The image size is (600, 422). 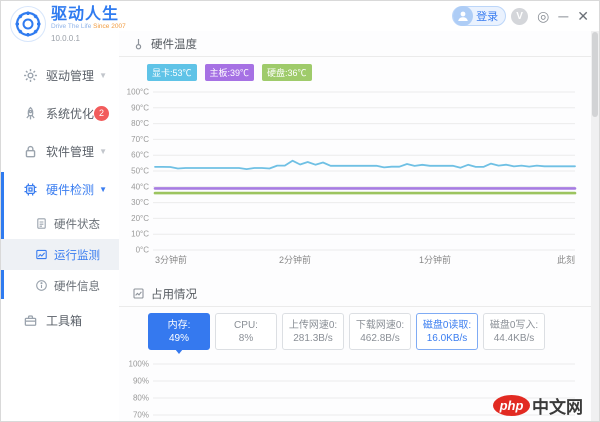 What do you see at coordinates (141, 381) in the screenshot?
I see `svg-text: 90%` at bounding box center [141, 381].